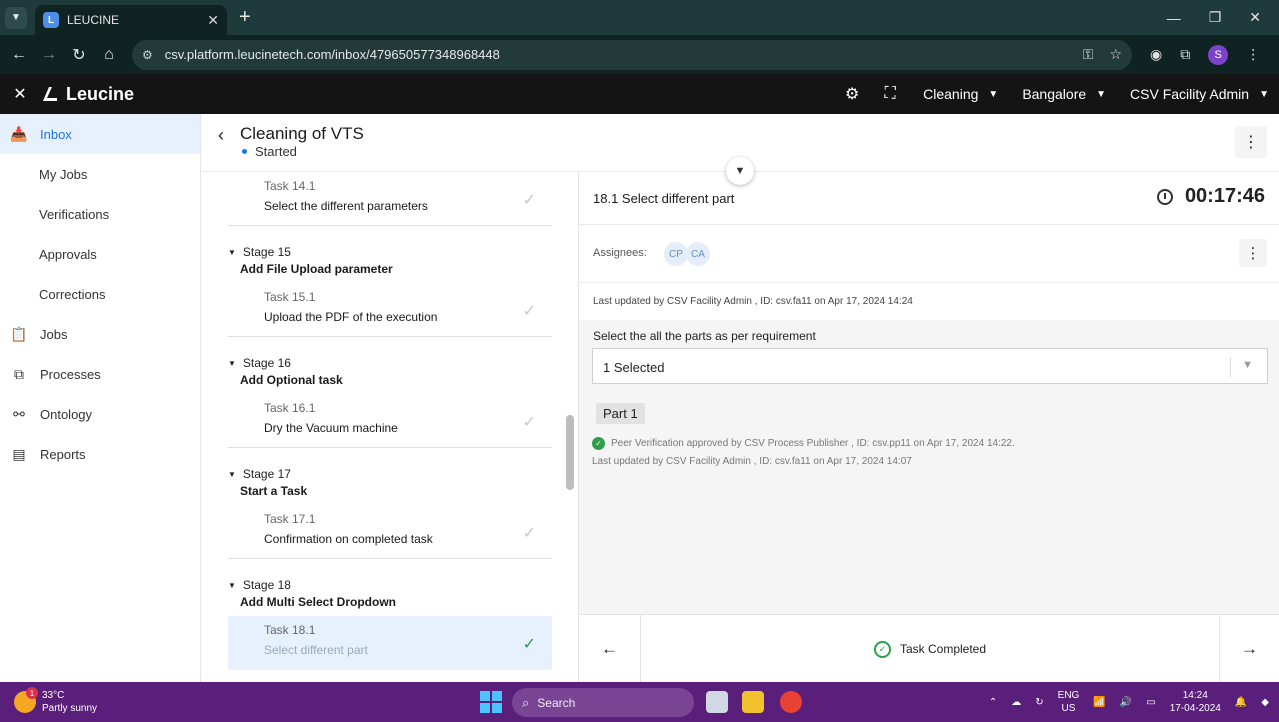 This screenshot has height=722, width=1279. I want to click on sidebar-item-ontology: ⚯ Ontology, so click(100, 414).